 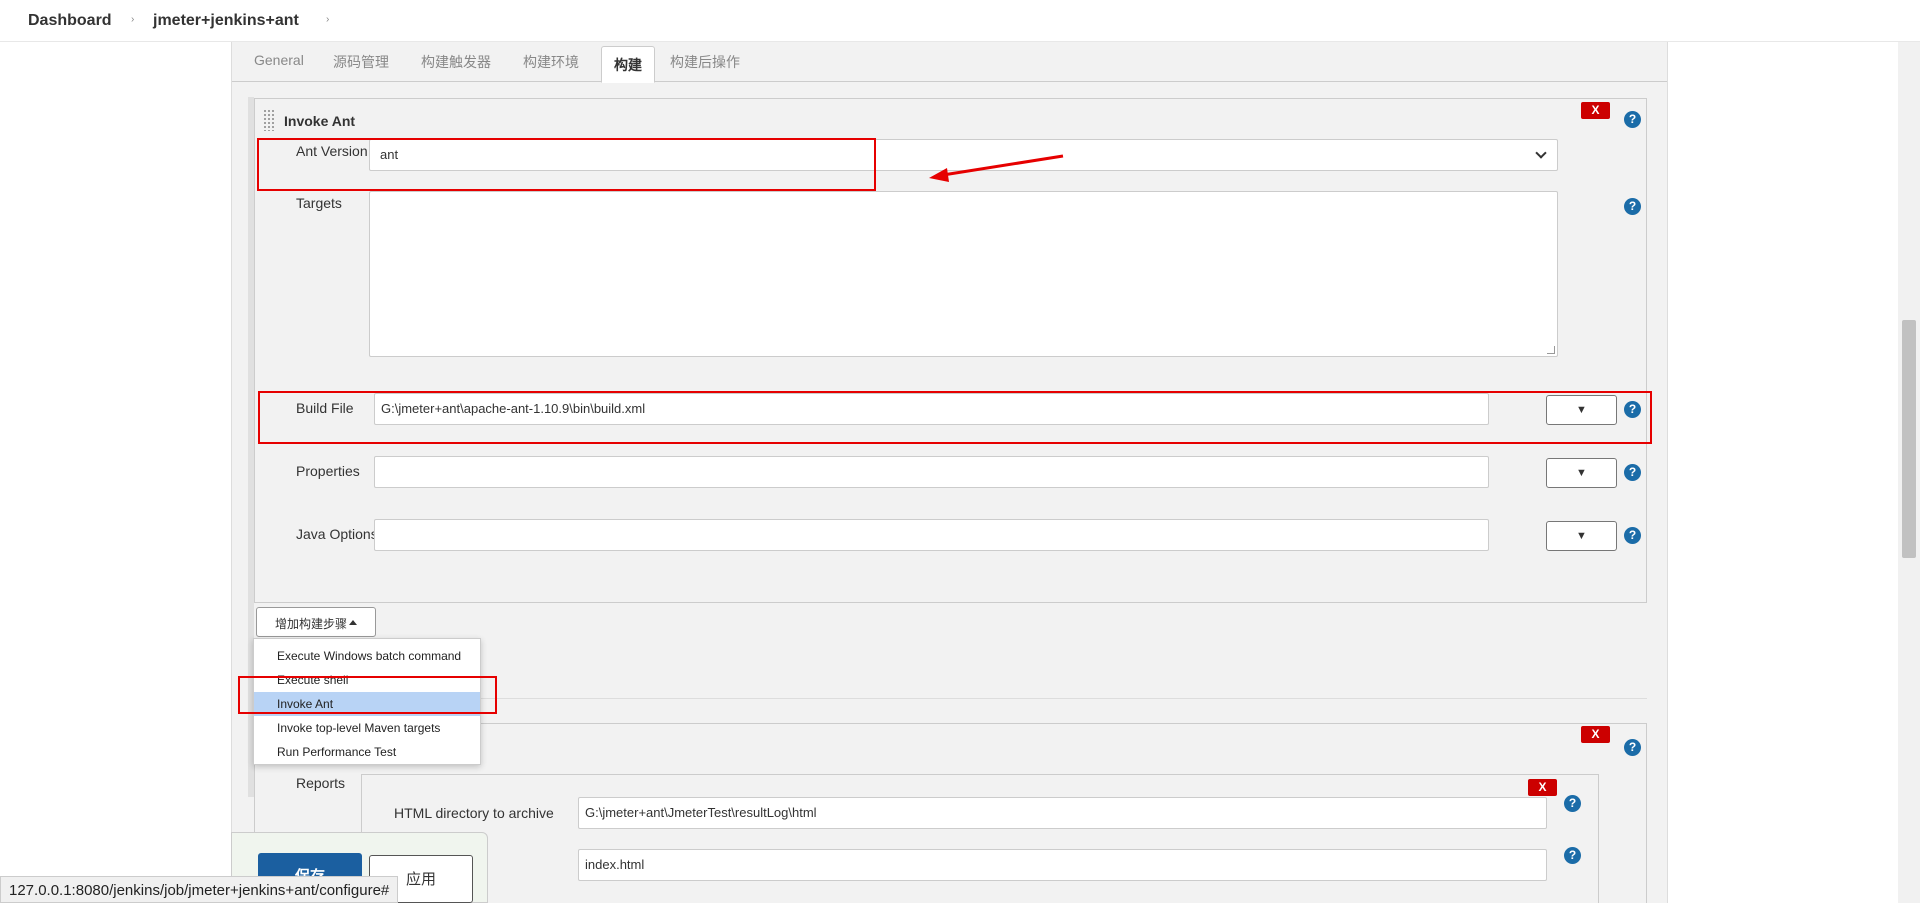 I want to click on tab-build-env: 构建环境, so click(x=551, y=62).